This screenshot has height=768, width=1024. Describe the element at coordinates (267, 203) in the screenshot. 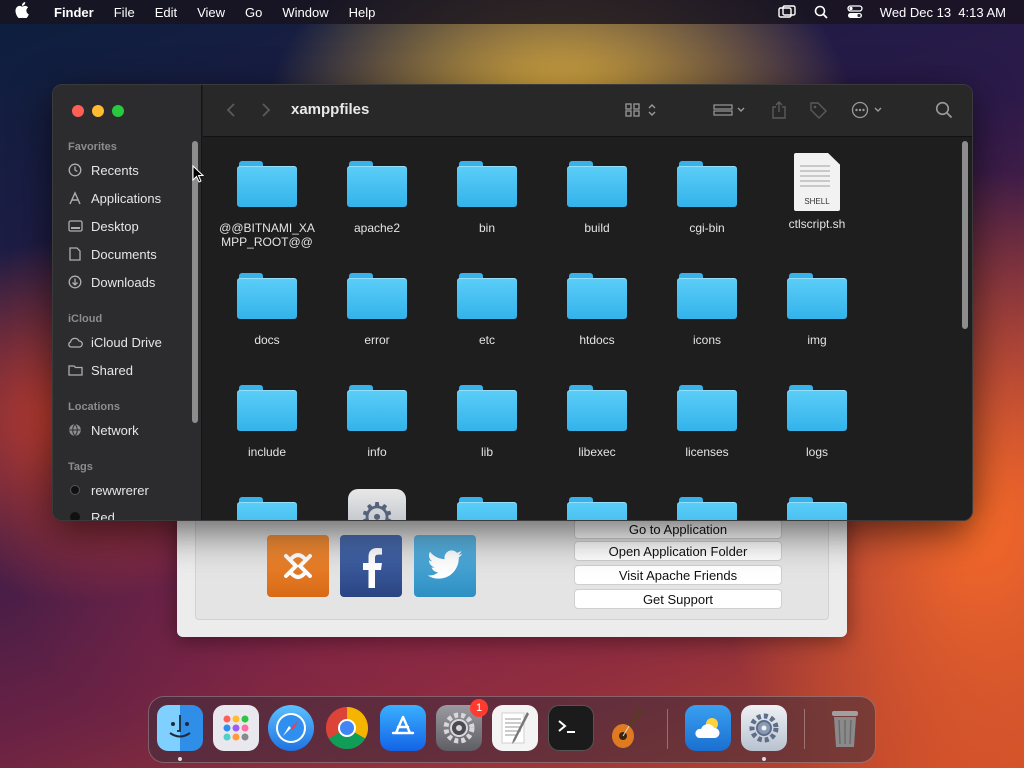

I see `file-item-bitnami-xampp-root: @@BITNAMI_XAMPP_ROOT@@` at that location.